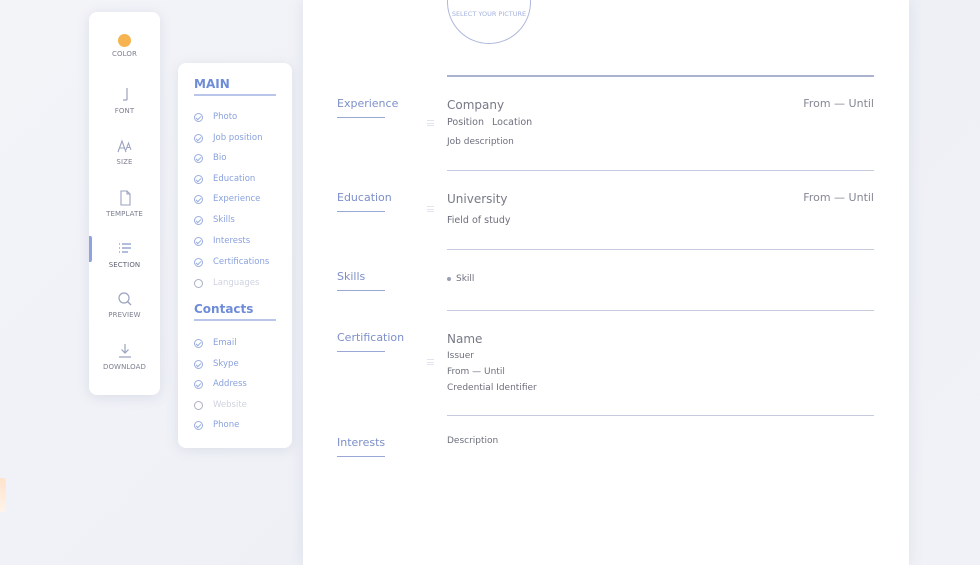 This screenshot has height=565, width=980. What do you see at coordinates (478, 220) in the screenshot?
I see `field-of-study-field: Field of study` at bounding box center [478, 220].